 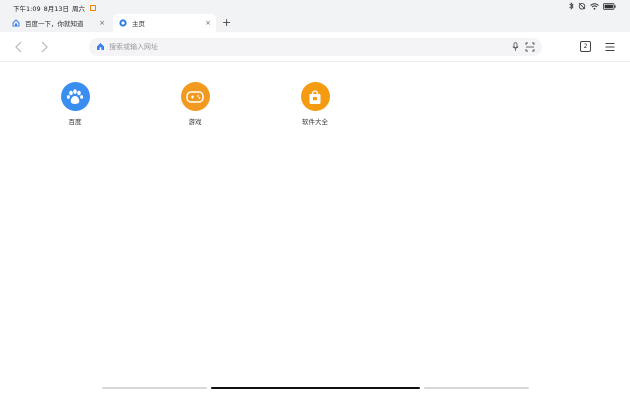 I want to click on shortcut-baidu: 百度, so click(x=75, y=104).